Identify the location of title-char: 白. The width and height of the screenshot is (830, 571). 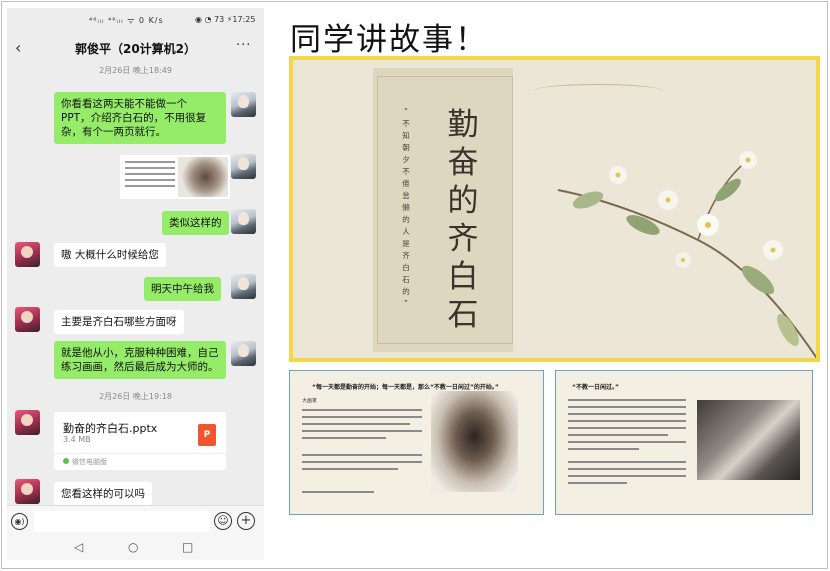
(463, 277).